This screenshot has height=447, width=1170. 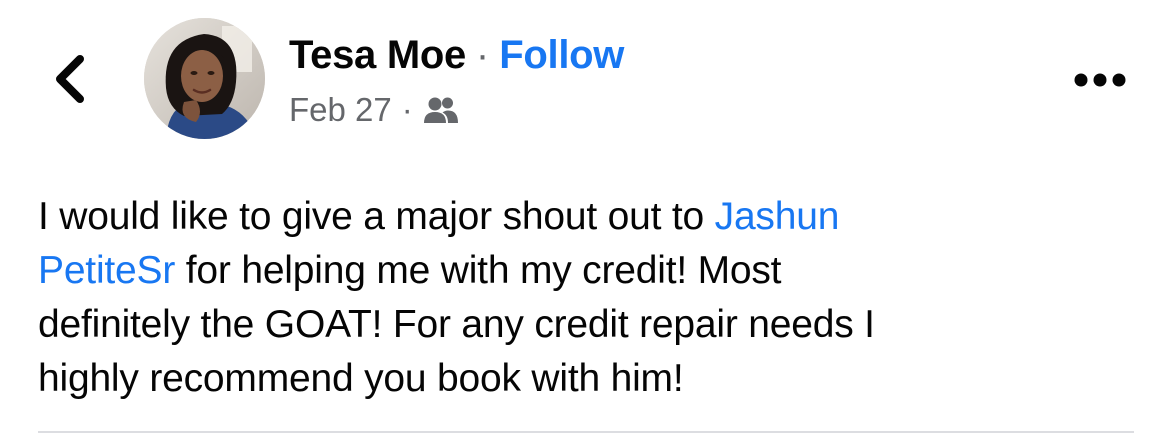 I want to click on post-meta: Feb 27 ·, so click(x=374, y=110).